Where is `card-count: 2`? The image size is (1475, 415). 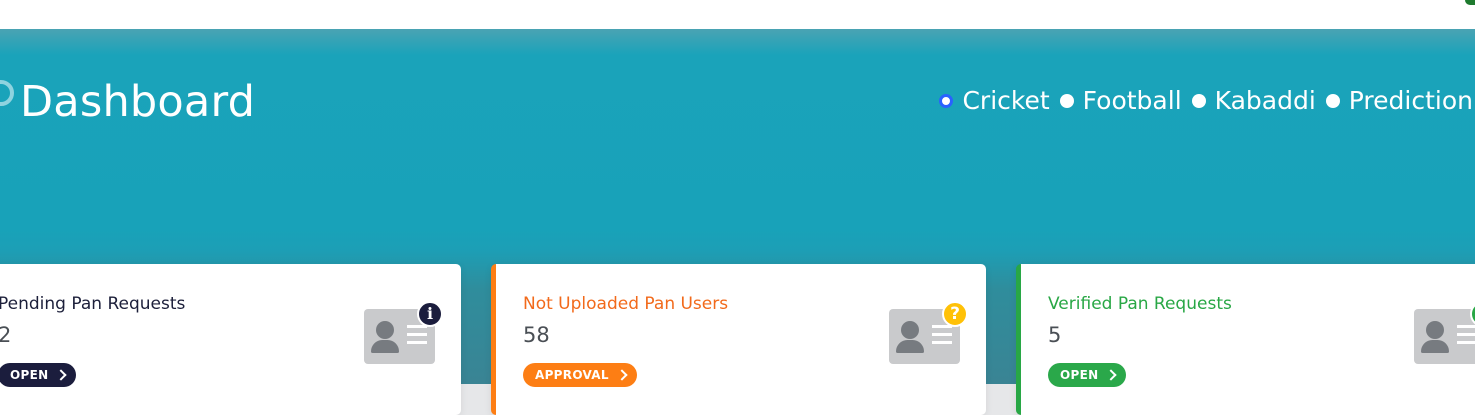
card-count: 2 is located at coordinates (6, 335).